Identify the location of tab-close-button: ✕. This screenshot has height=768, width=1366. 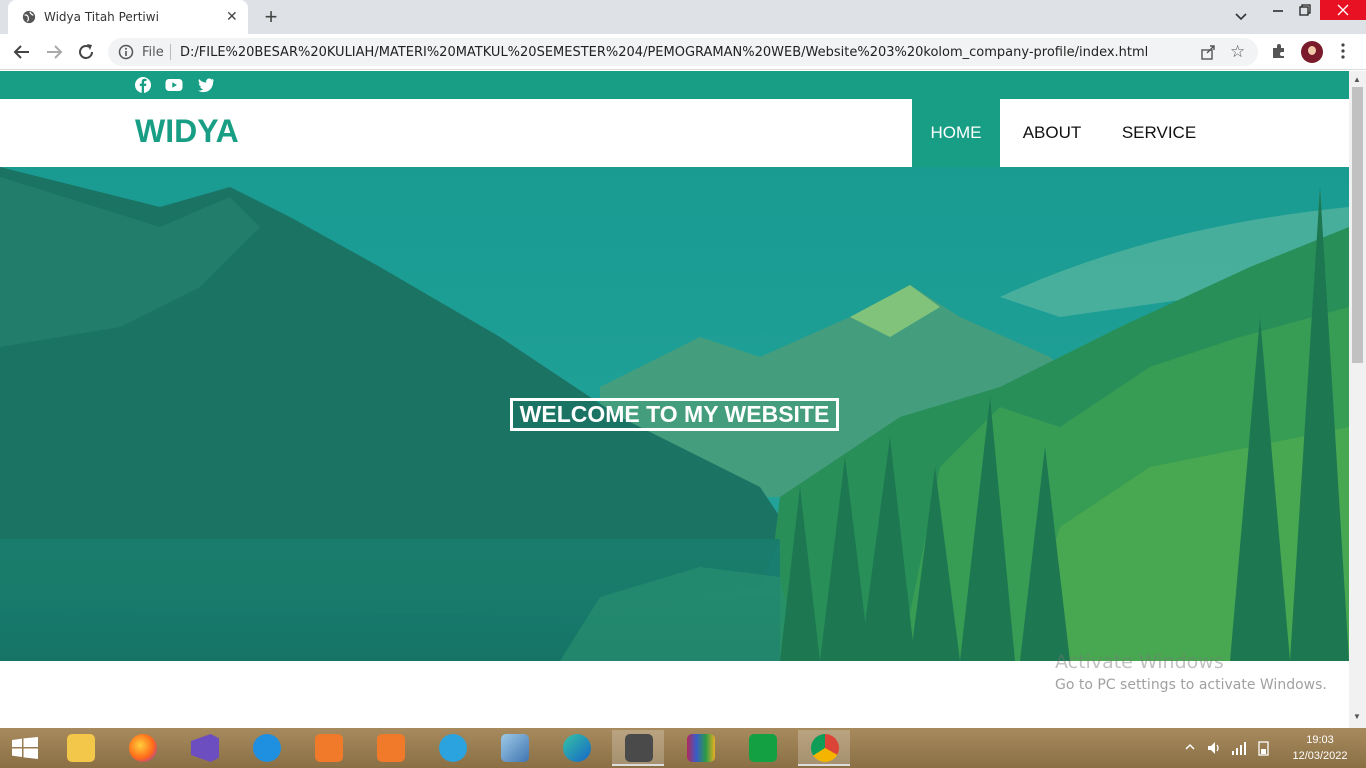
(232, 16).